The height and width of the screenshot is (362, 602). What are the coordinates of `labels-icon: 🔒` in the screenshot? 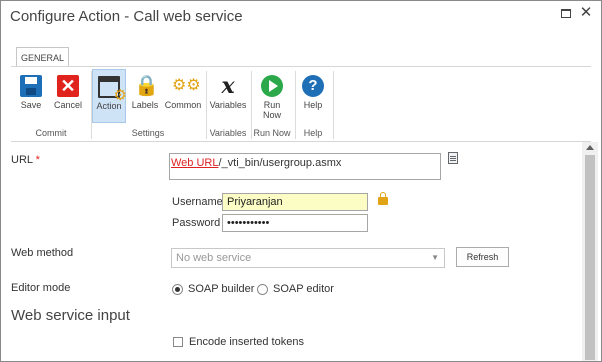 It's located at (146, 86).